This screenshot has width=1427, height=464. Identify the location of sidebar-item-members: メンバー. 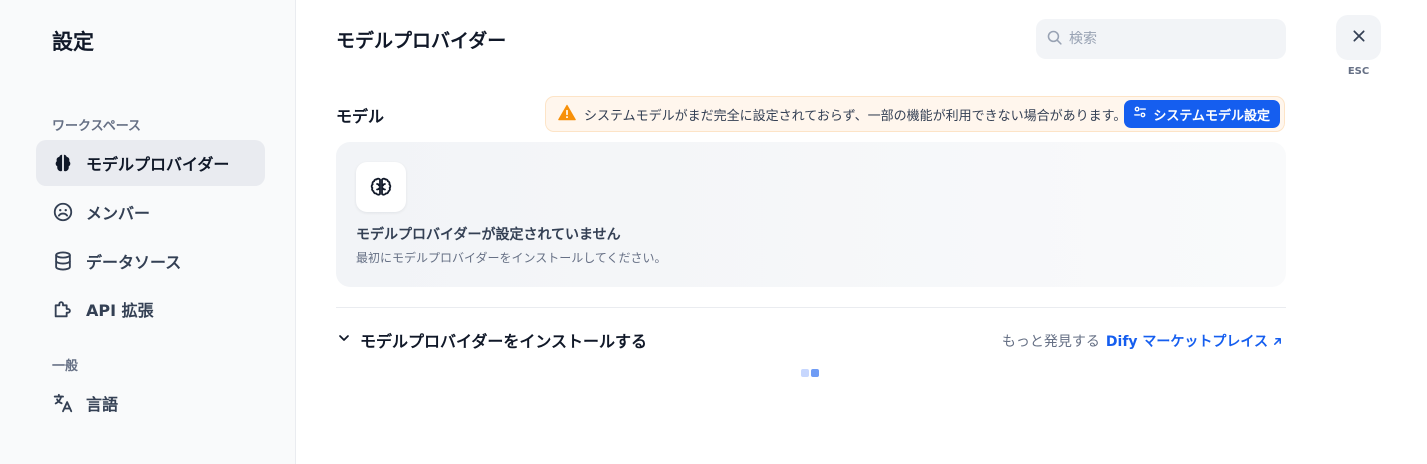
(150, 212).